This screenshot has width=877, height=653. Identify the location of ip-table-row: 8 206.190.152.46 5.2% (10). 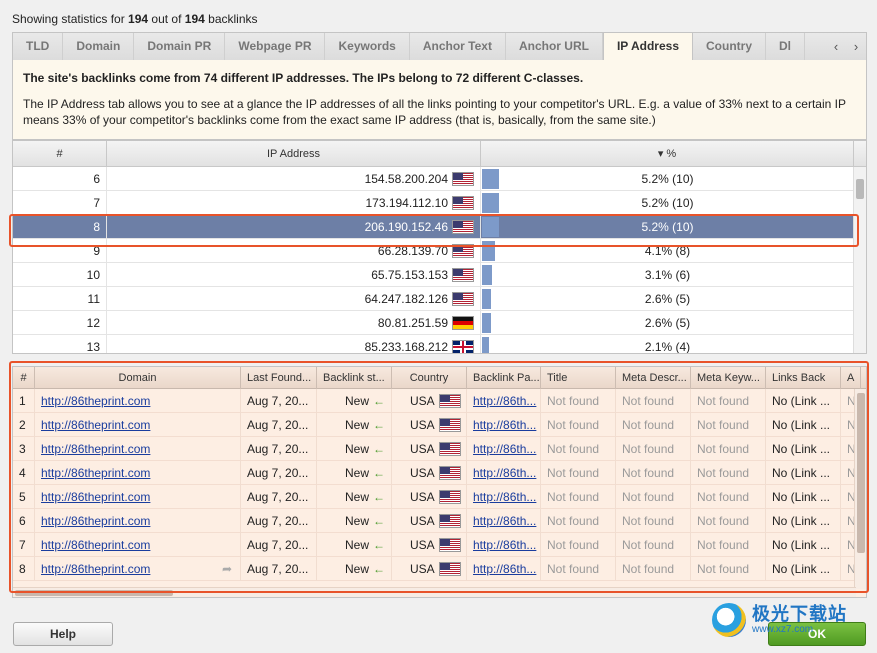
(433, 227).